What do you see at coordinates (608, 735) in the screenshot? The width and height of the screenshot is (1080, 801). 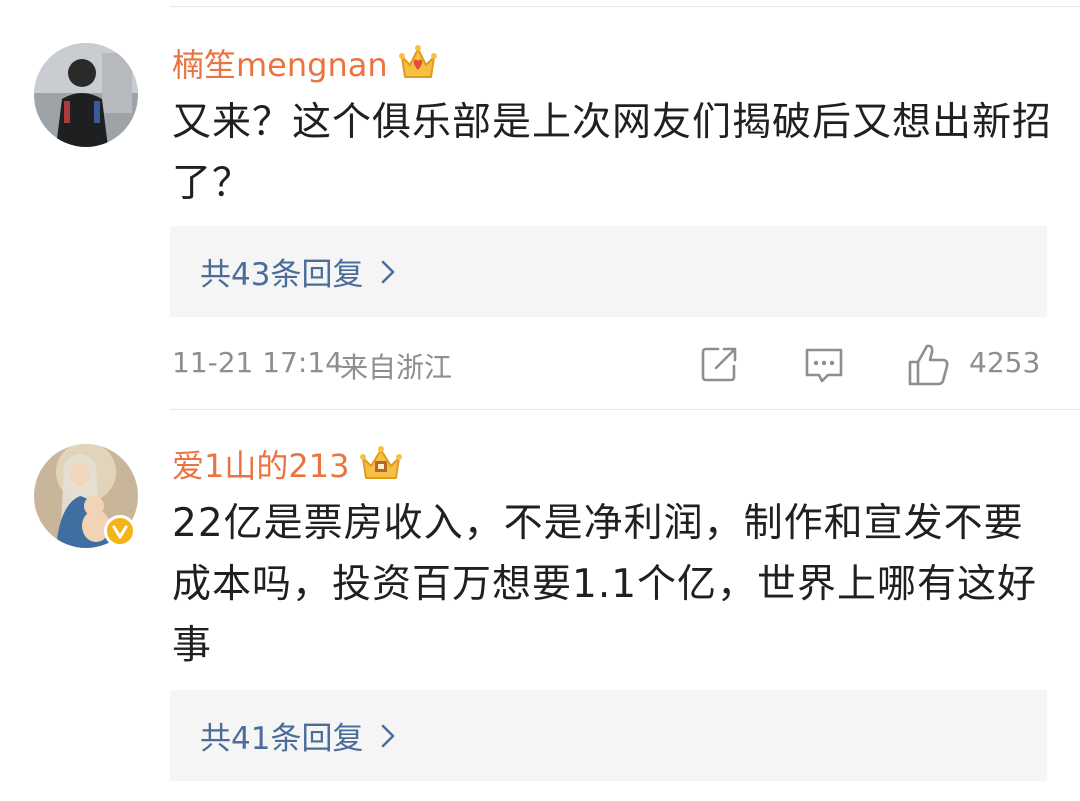 I see `replies-button: 共41条回复` at bounding box center [608, 735].